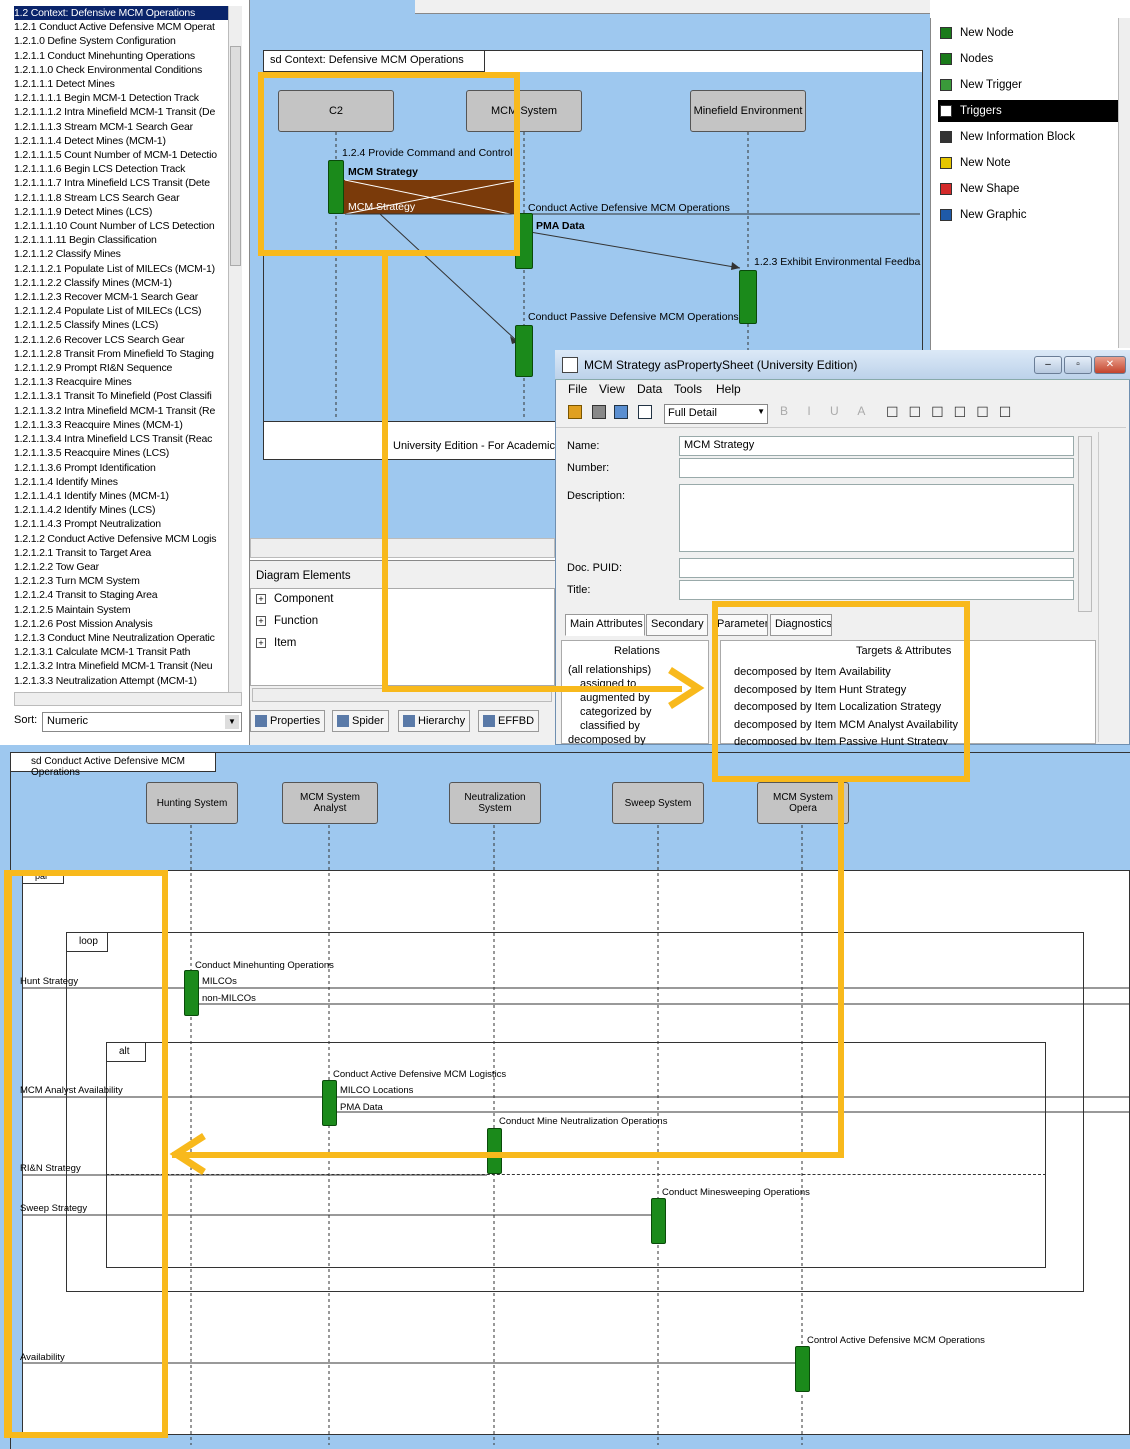 The image size is (1130, 1449). What do you see at coordinates (688, 389) in the screenshot?
I see `menu-tools: Tools` at bounding box center [688, 389].